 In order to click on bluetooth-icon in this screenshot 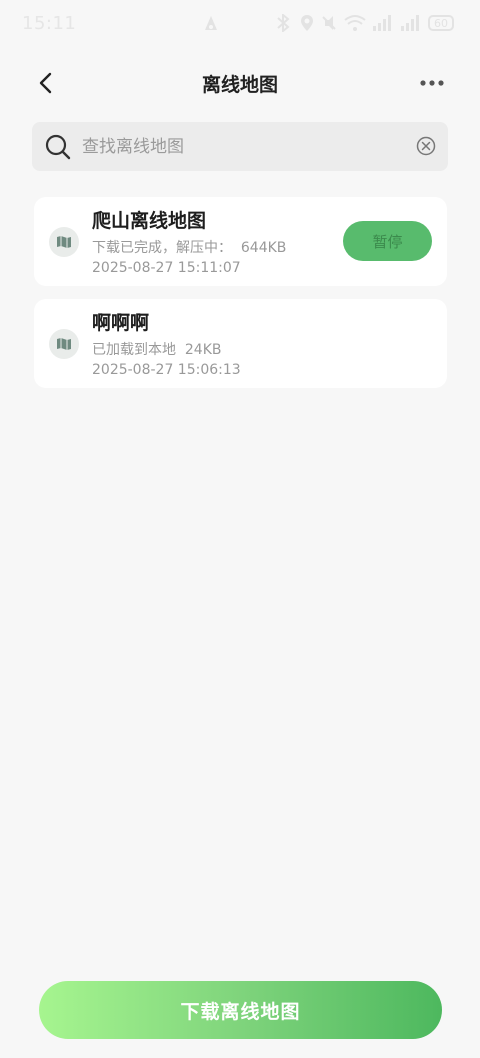, I will do `click(284, 23)`.